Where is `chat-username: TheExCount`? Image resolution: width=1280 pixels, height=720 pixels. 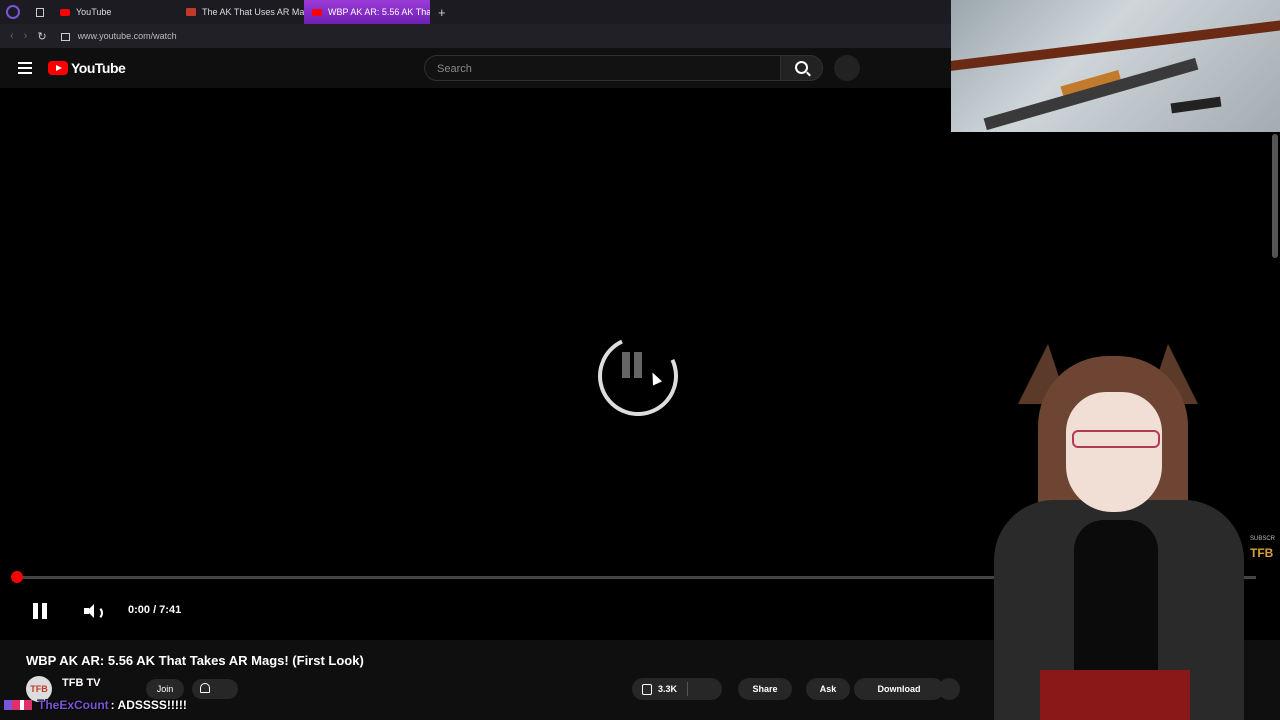 chat-username: TheExCount is located at coordinates (73, 705).